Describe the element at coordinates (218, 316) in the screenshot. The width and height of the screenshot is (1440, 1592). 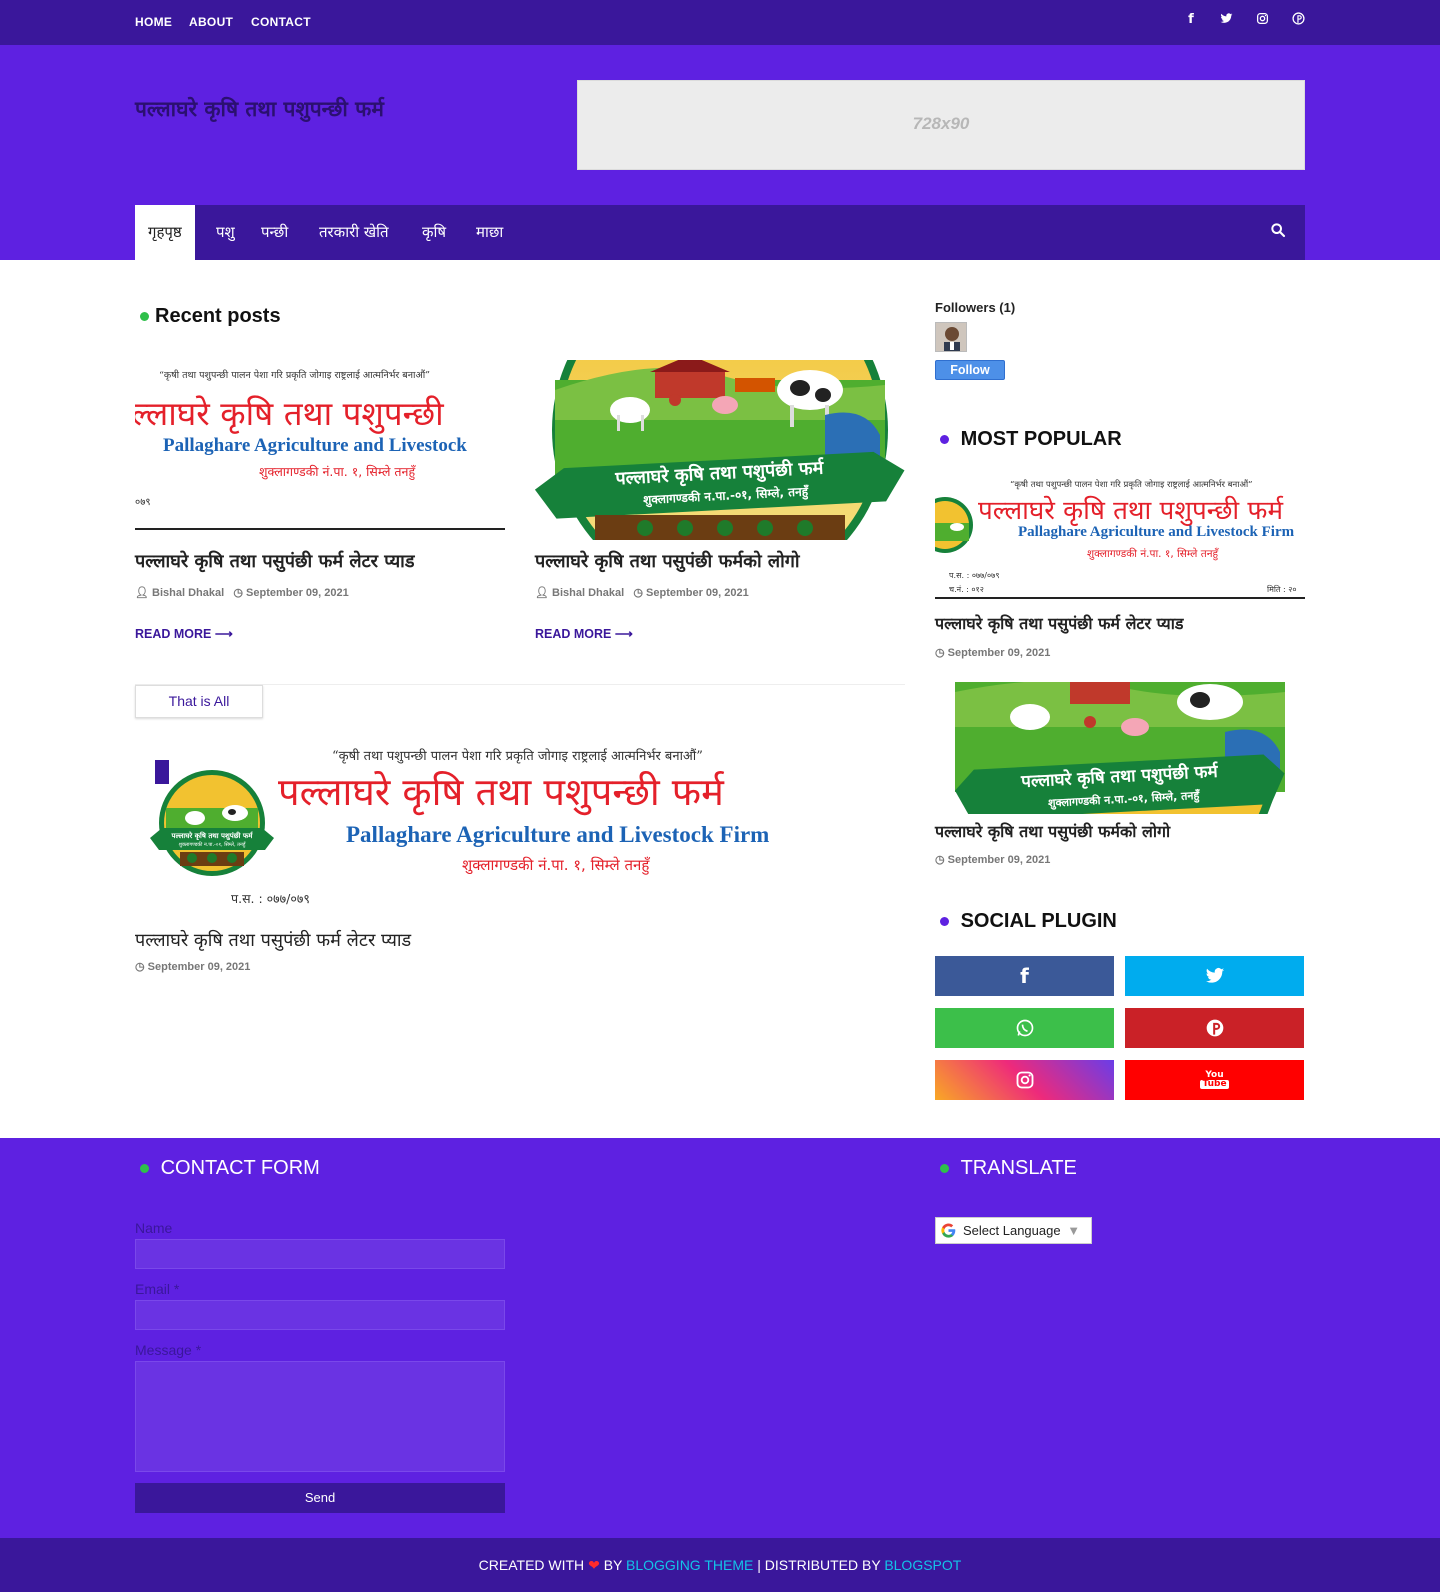
I see `recent-posts-title: Recent posts` at that location.